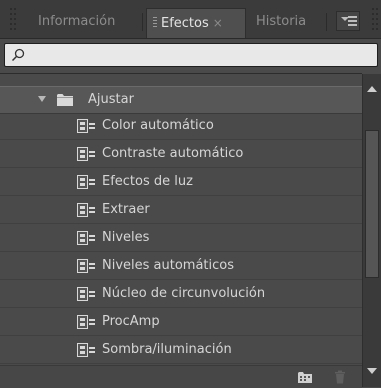 The height and width of the screenshot is (388, 381). I want to click on effect-item: Niveles automáticos, so click(181, 266).